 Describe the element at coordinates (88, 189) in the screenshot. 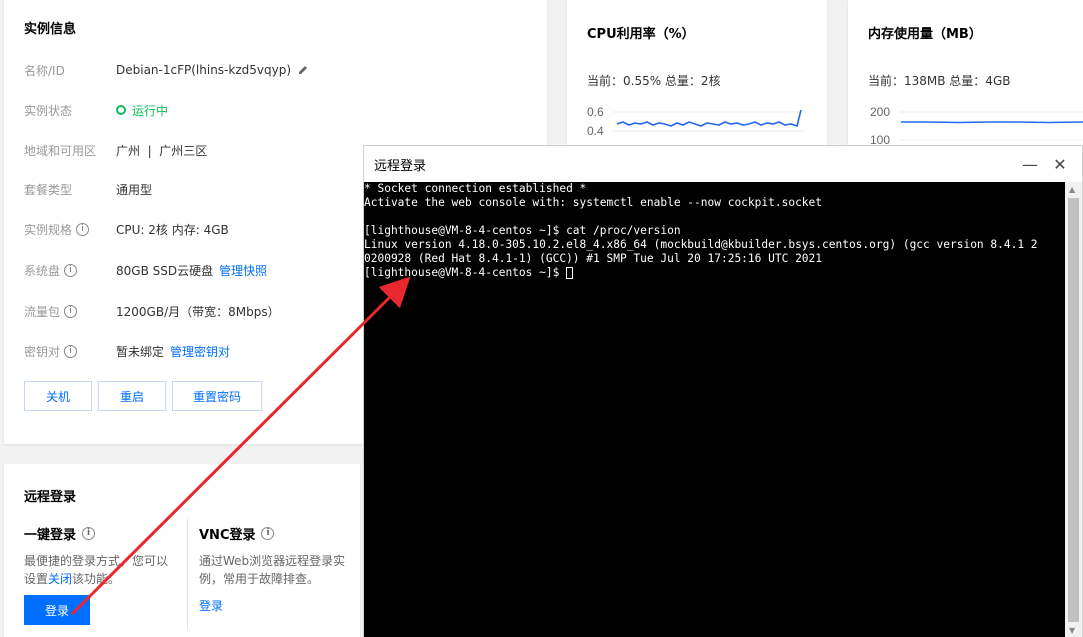

I see `info-row-plan: 套餐类型 通用型` at that location.